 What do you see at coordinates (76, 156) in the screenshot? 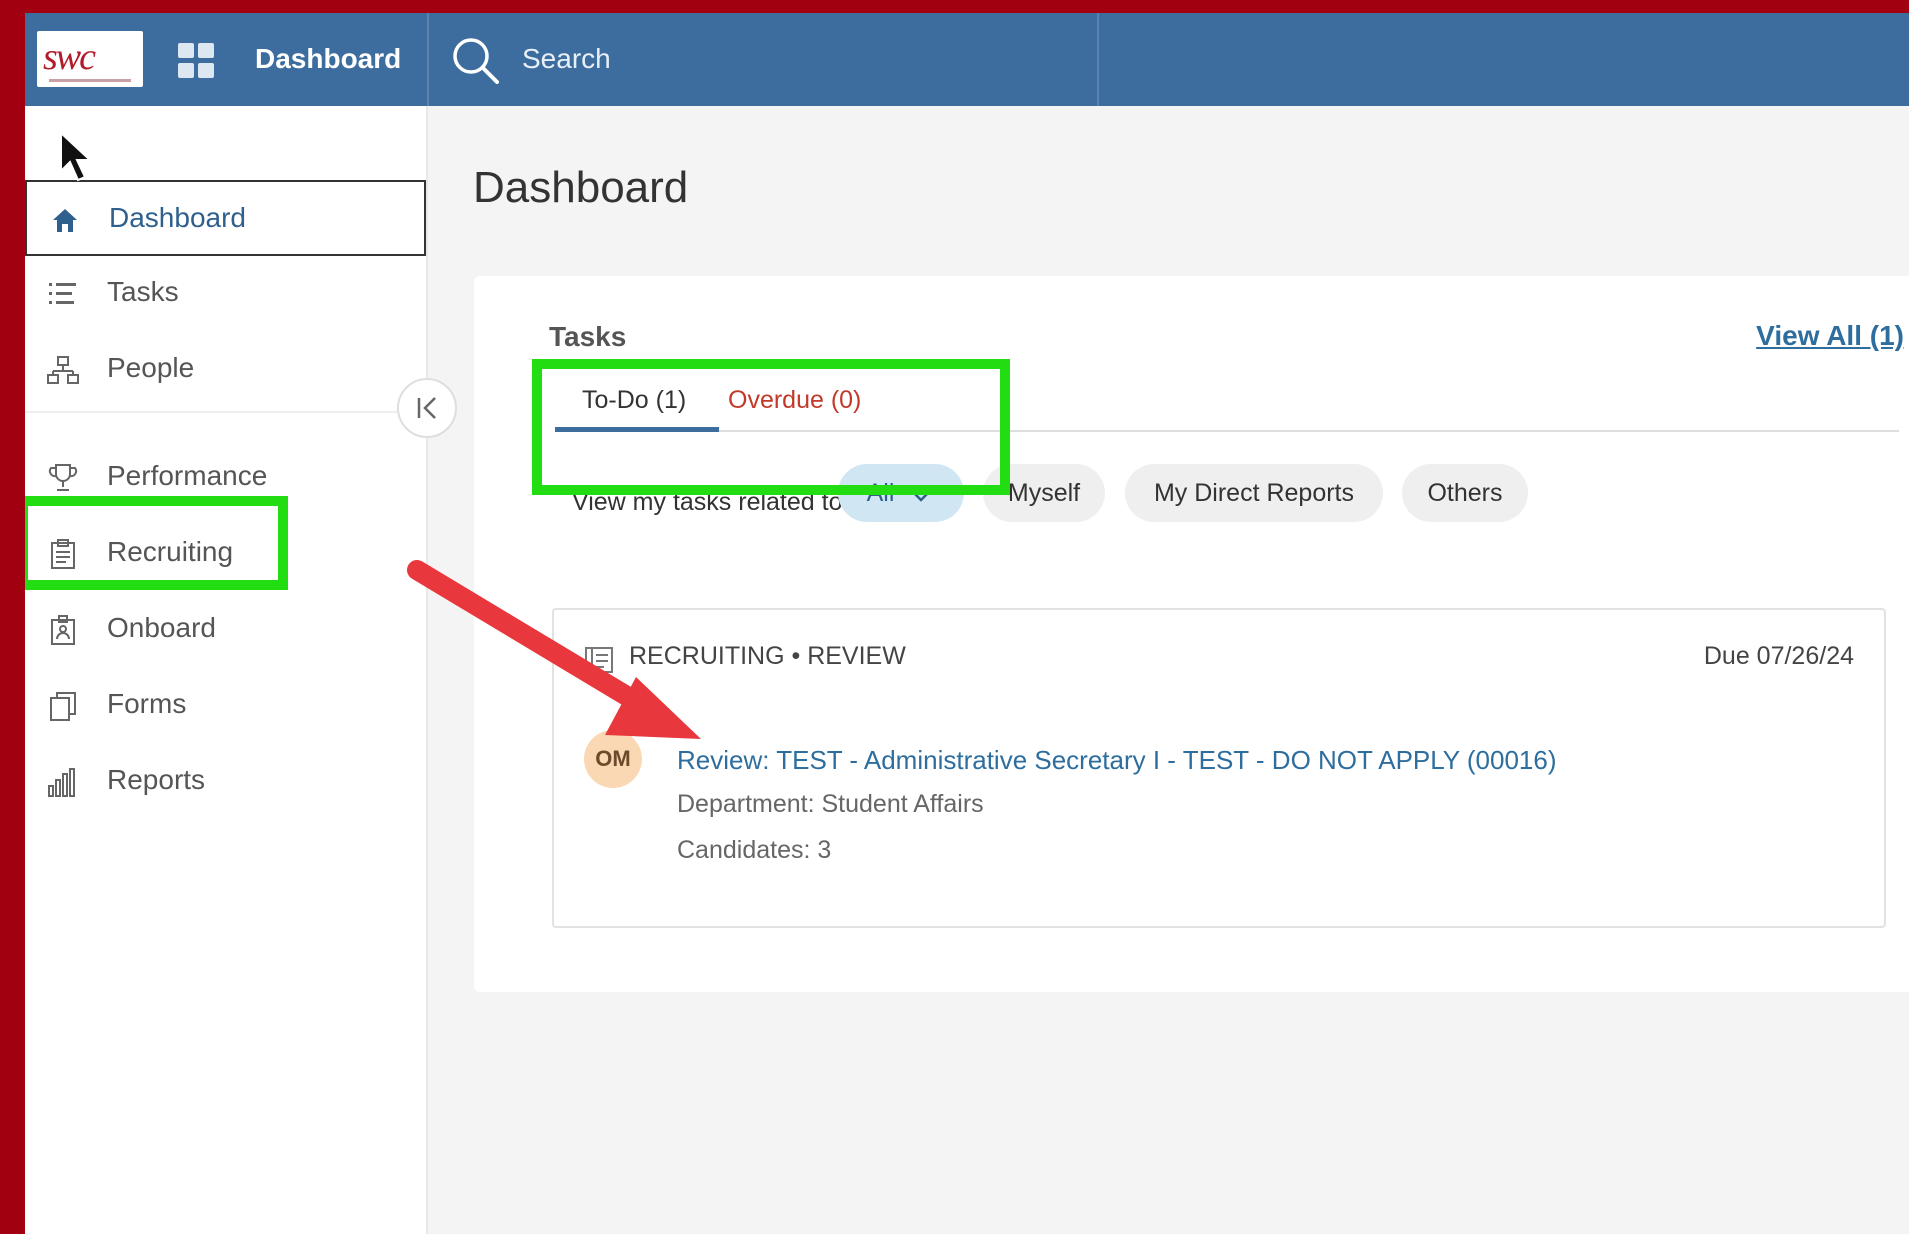
I see `mouse-cursor-icon` at bounding box center [76, 156].